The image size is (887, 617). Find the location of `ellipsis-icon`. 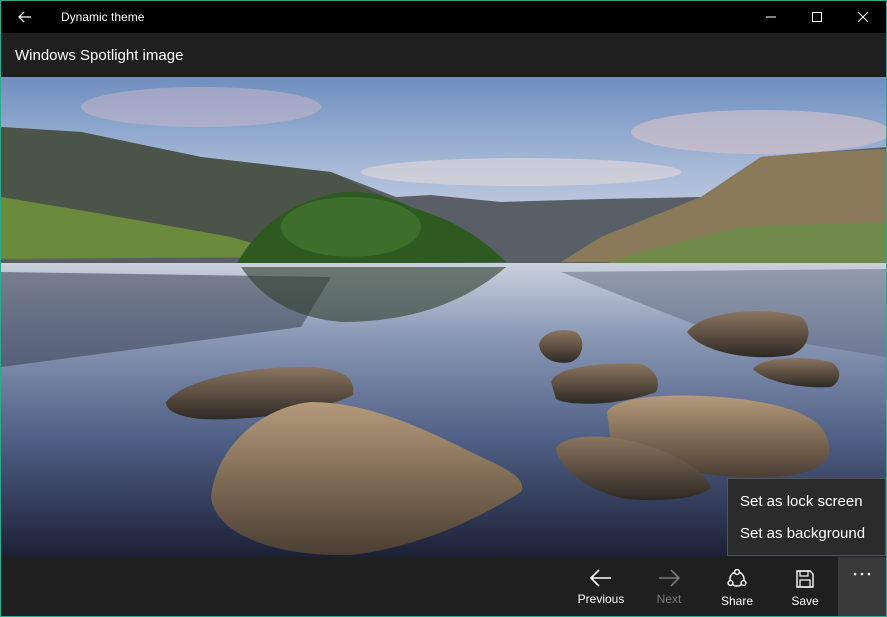

ellipsis-icon is located at coordinates (862, 574).